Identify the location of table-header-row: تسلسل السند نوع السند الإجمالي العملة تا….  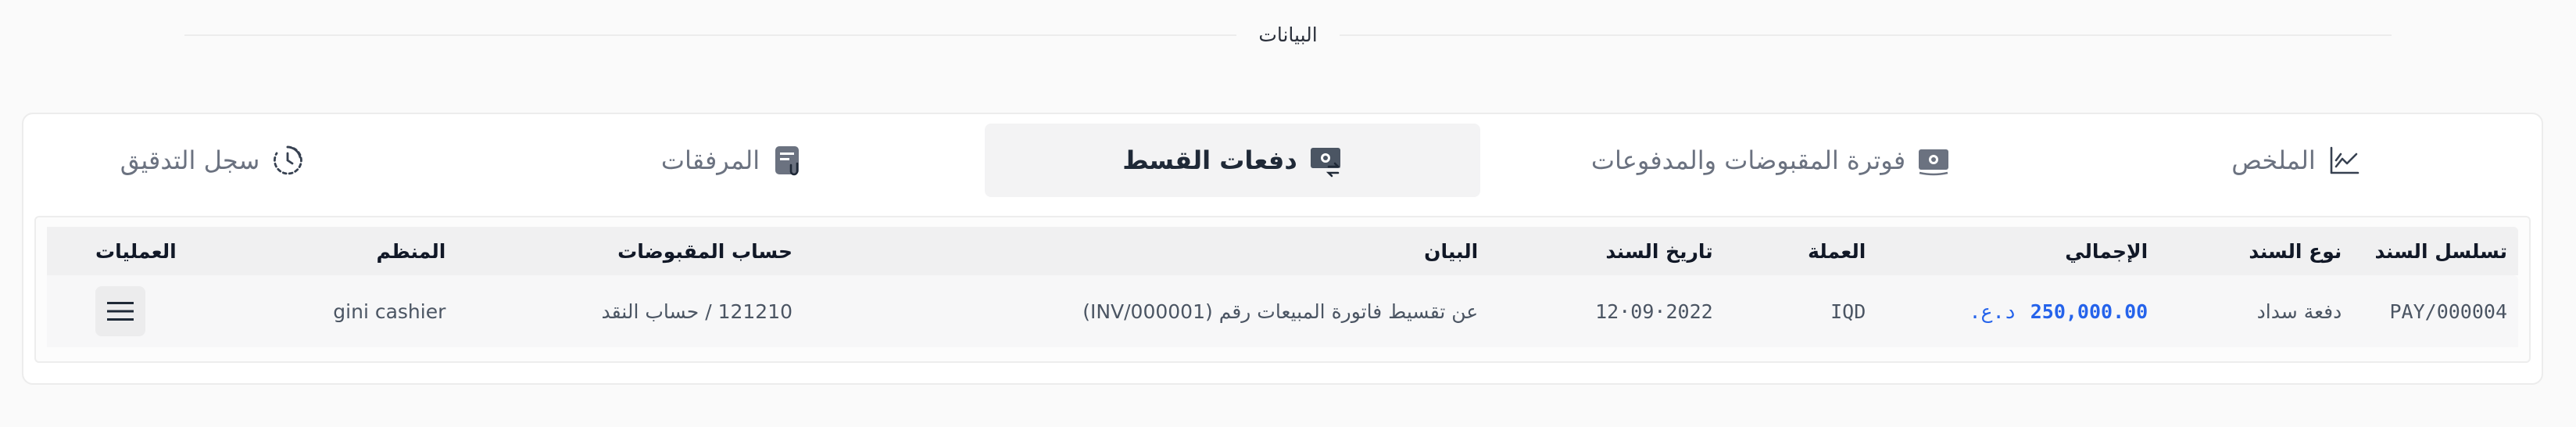
(1282, 251).